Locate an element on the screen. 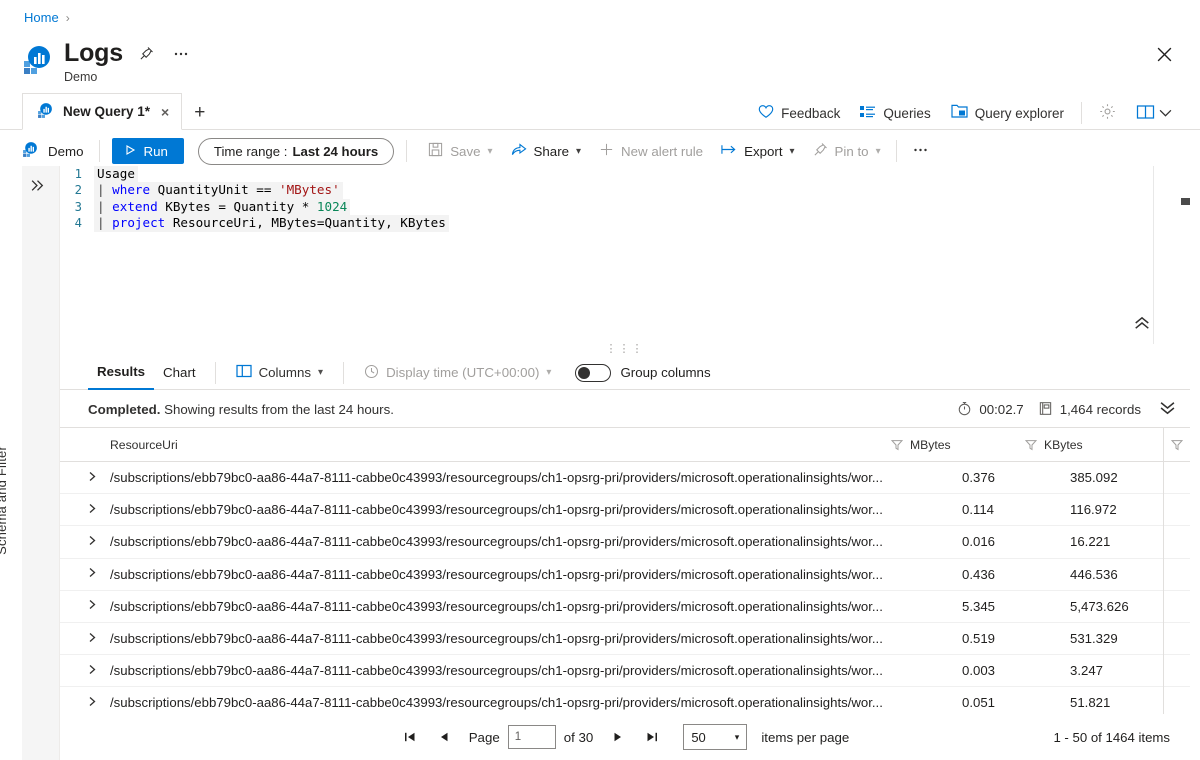 The height and width of the screenshot is (760, 1200). pin-to-button: Pin to ▾ is located at coordinates (847, 151).